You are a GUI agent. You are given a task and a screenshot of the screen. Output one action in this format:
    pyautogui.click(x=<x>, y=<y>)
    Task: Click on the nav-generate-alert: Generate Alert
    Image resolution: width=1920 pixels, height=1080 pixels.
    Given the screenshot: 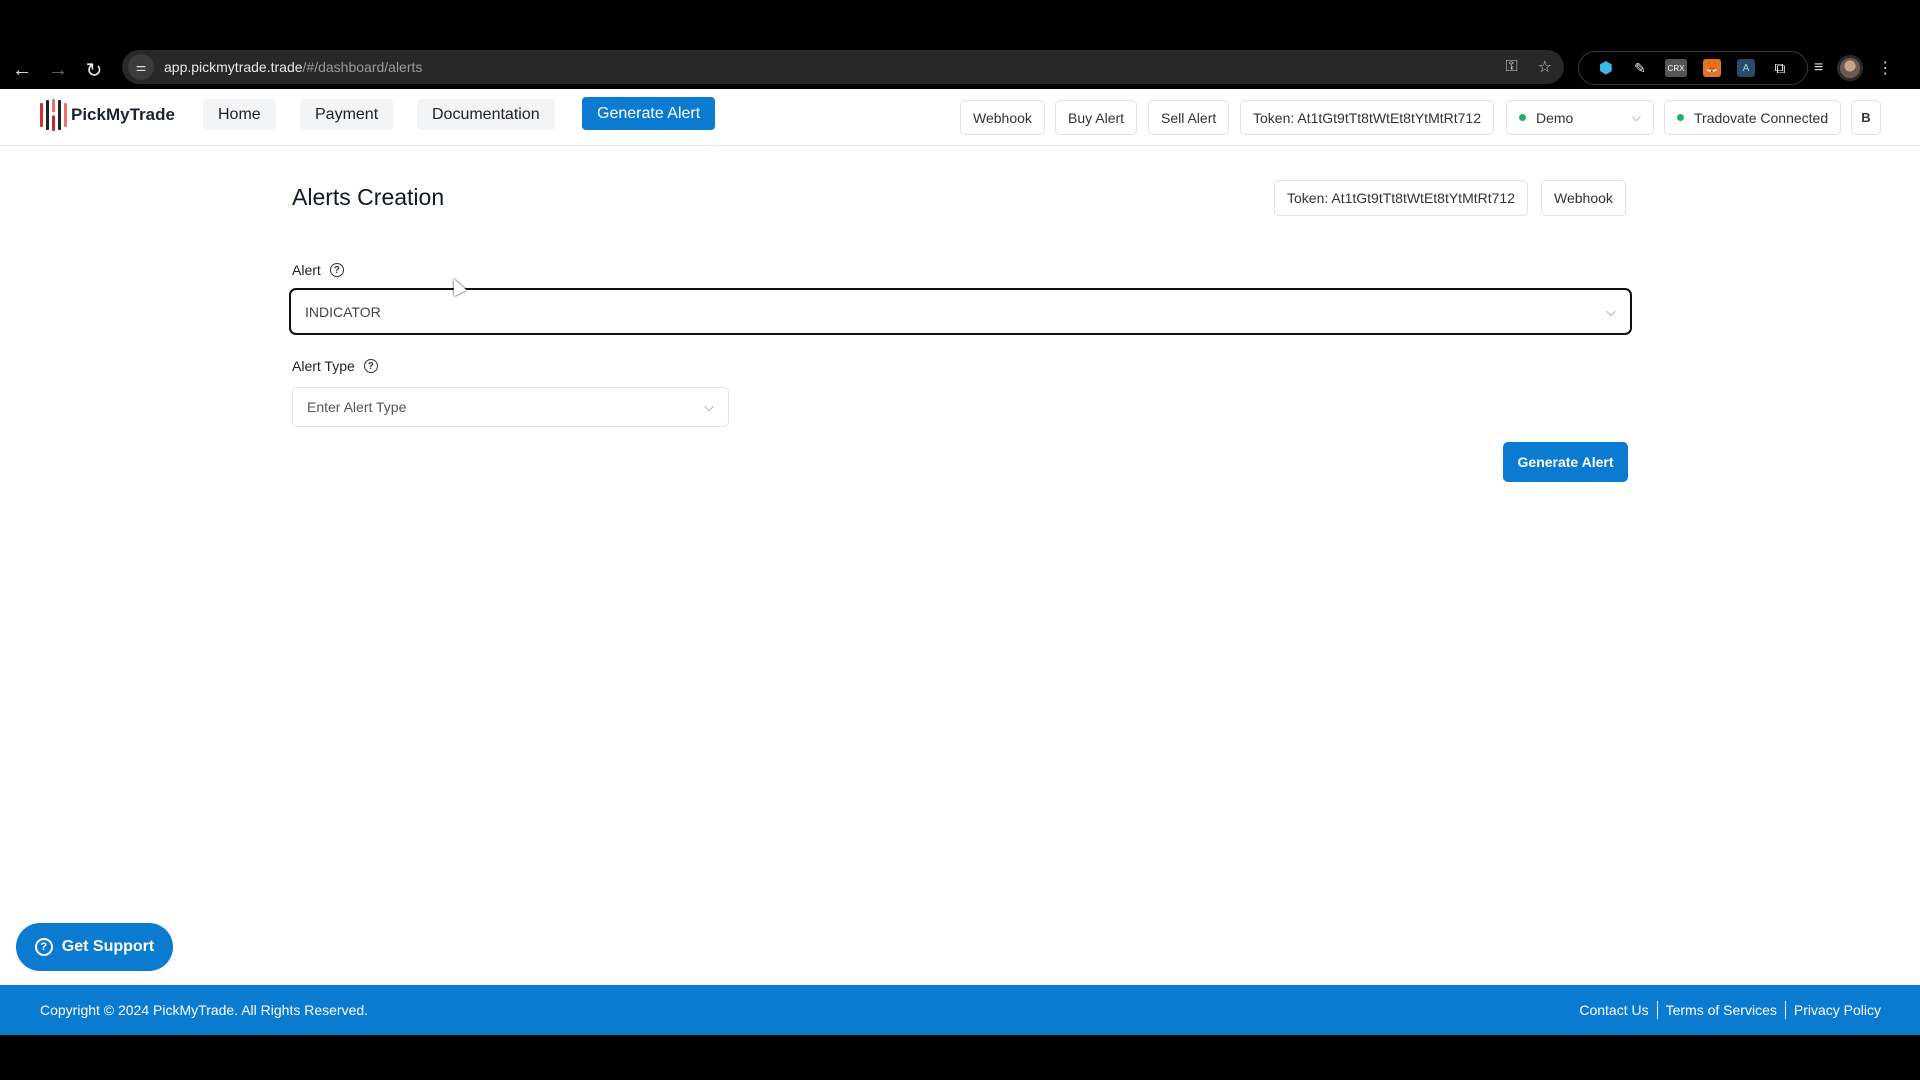 What is the action you would take?
    pyautogui.click(x=649, y=113)
    